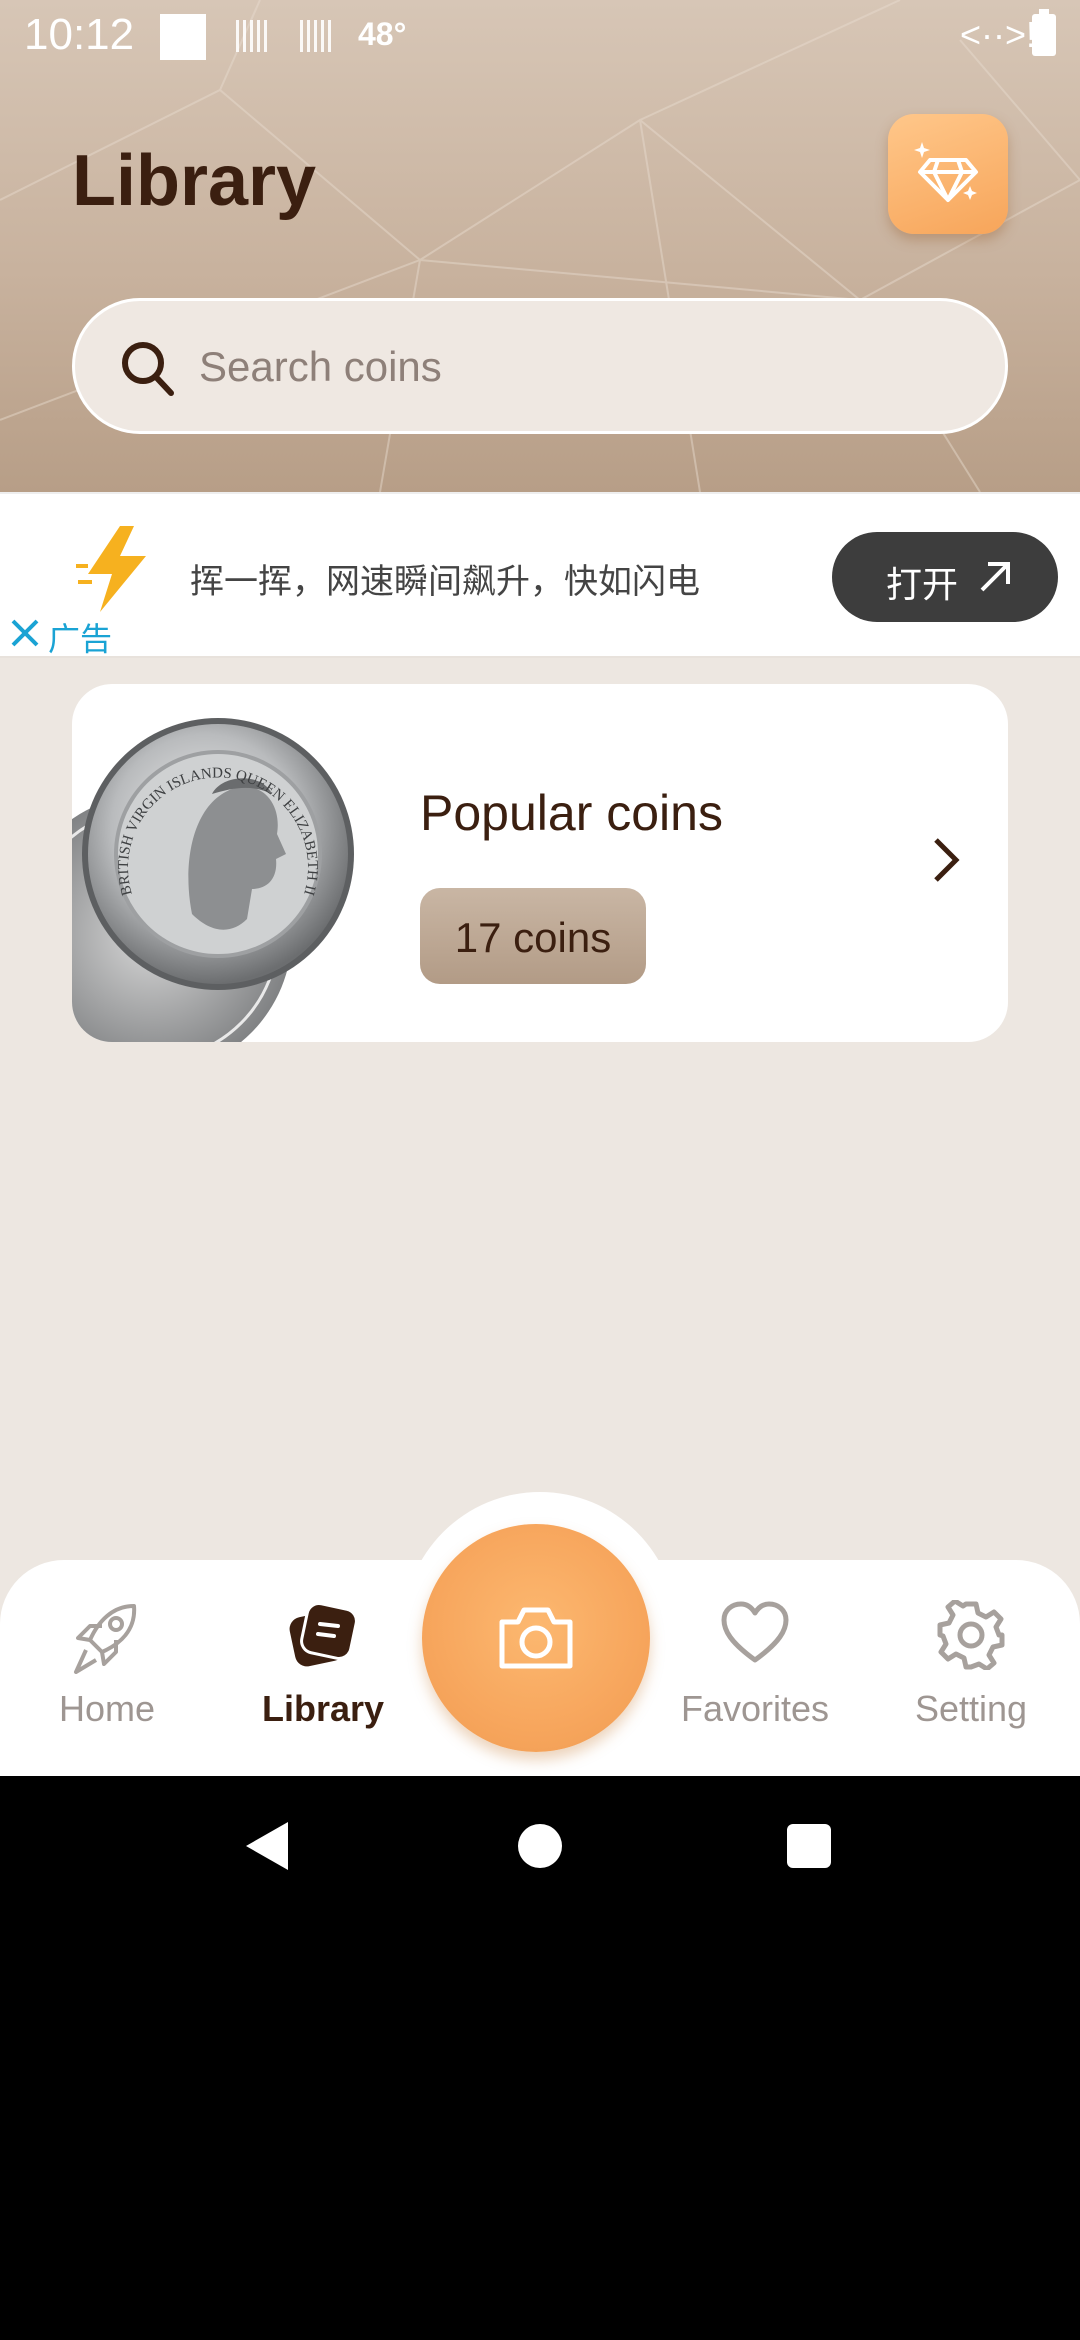 The image size is (1080, 2340). What do you see at coordinates (105, 1639) in the screenshot?
I see `rocket-icon` at bounding box center [105, 1639].